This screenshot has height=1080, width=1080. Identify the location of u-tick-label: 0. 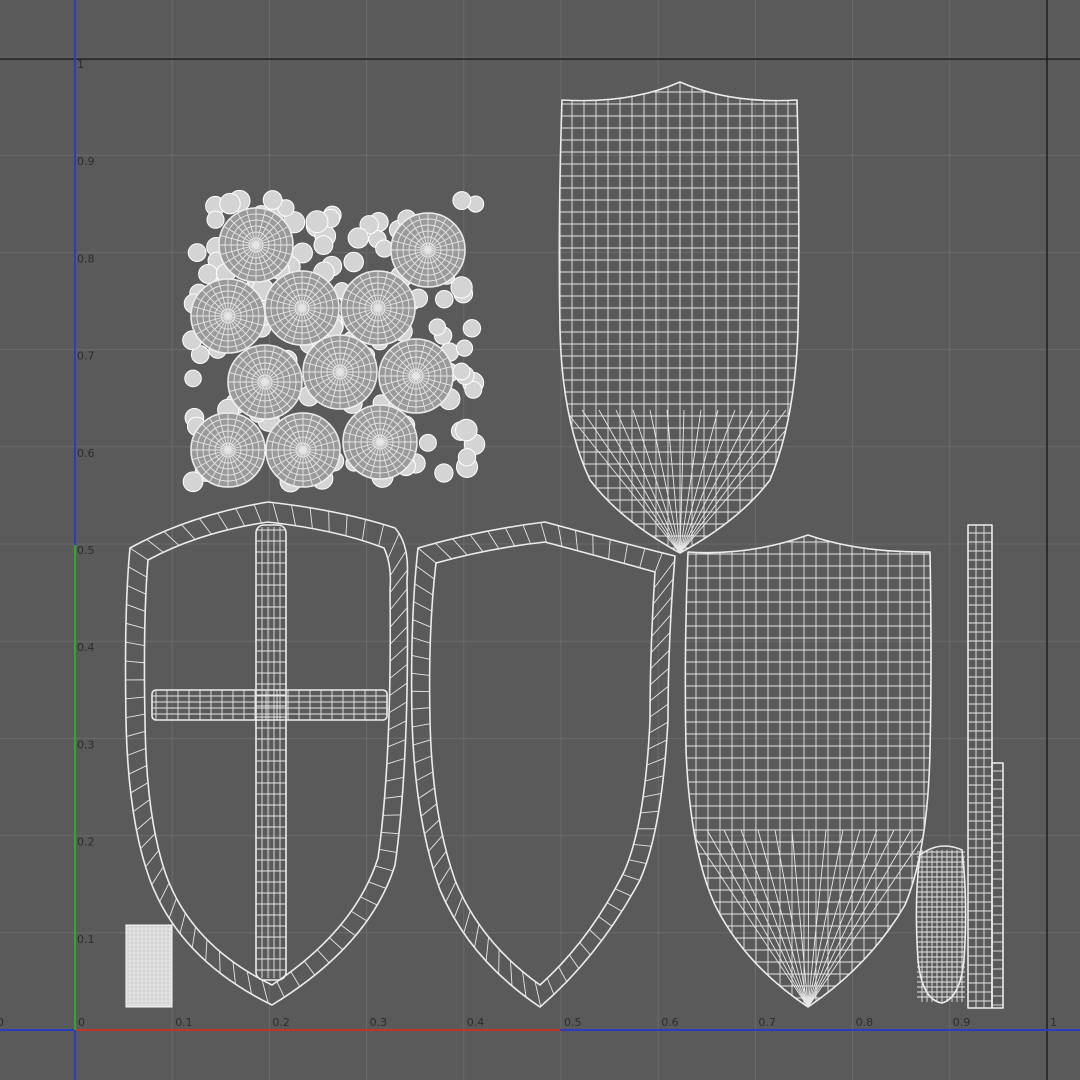
(81, 1022).